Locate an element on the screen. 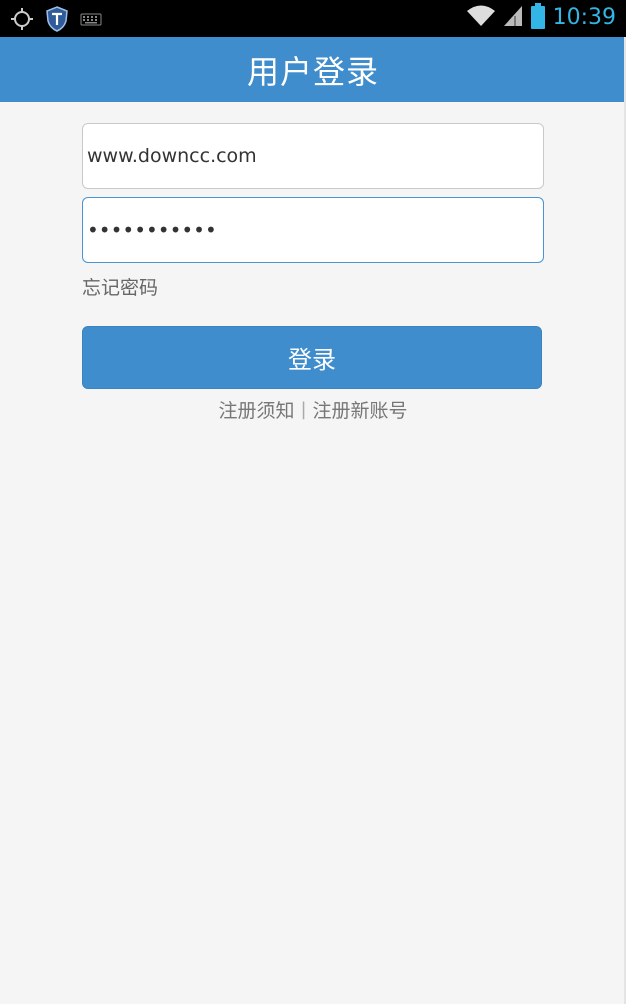  password-input is located at coordinates (315, 230).